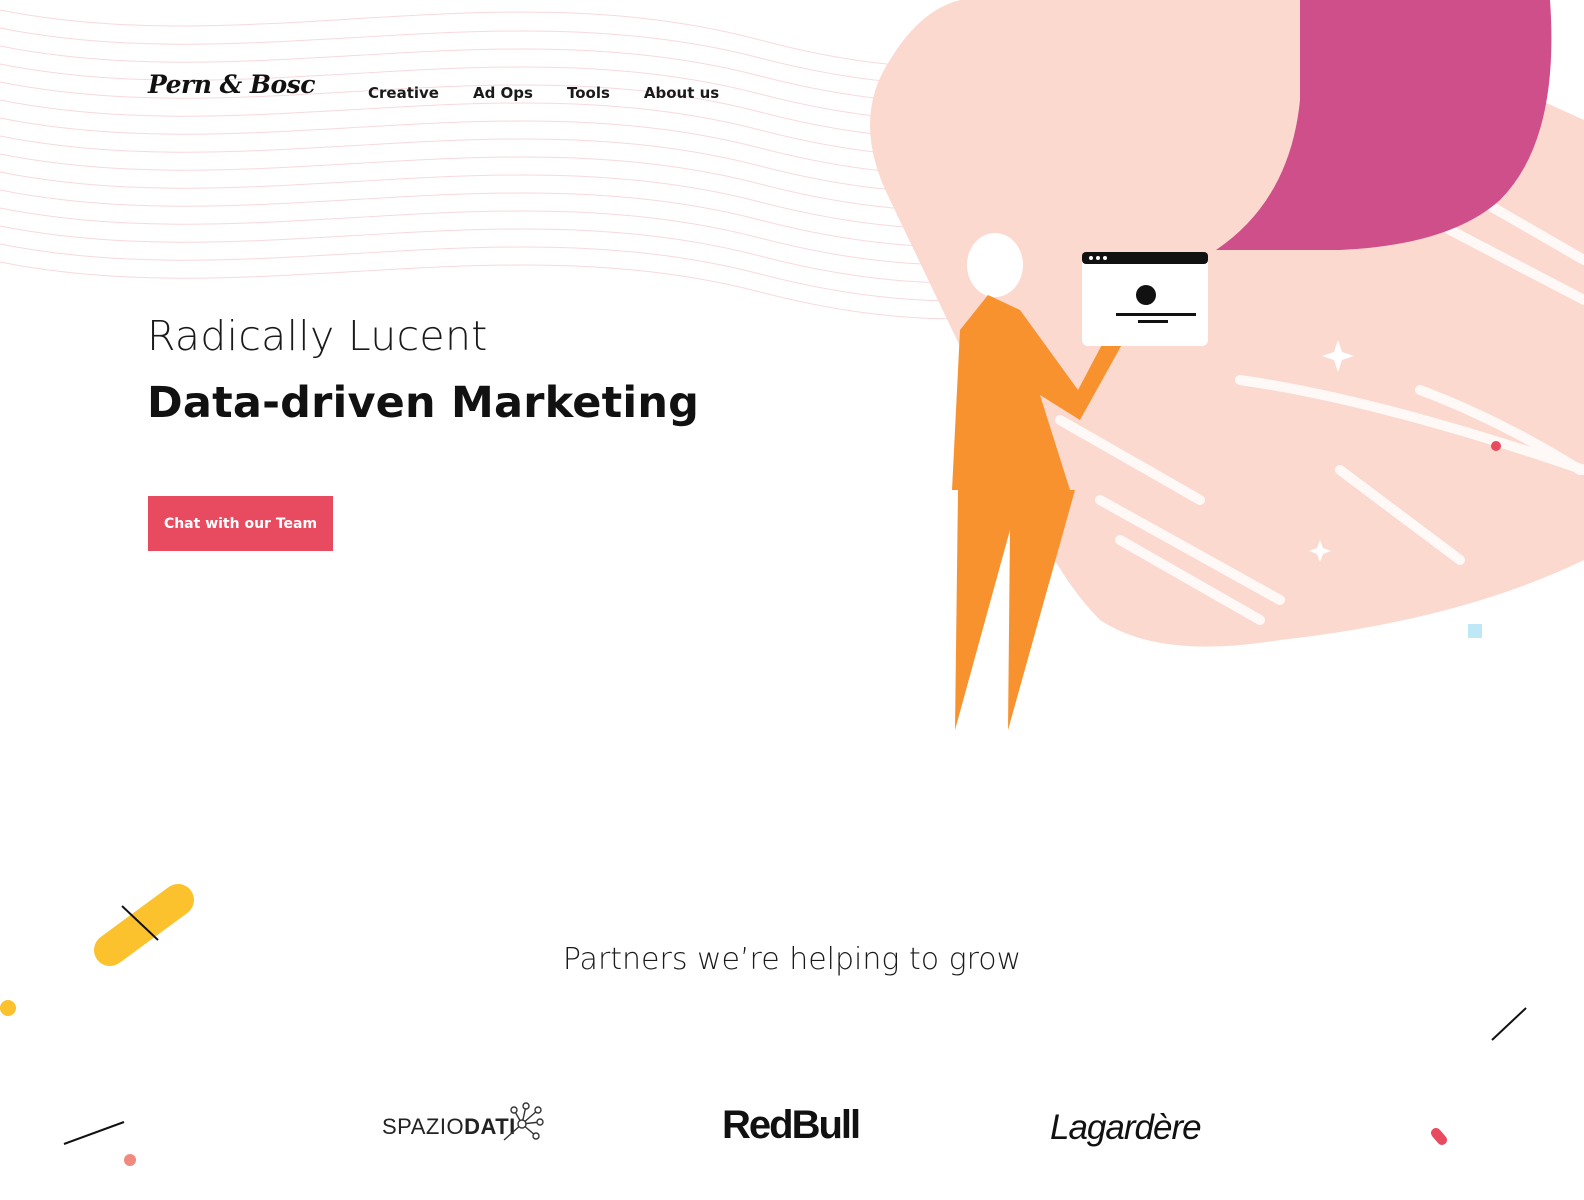 The width and height of the screenshot is (1584, 1200). What do you see at coordinates (523, 1121) in the screenshot?
I see `network-nodes-icon` at bounding box center [523, 1121].